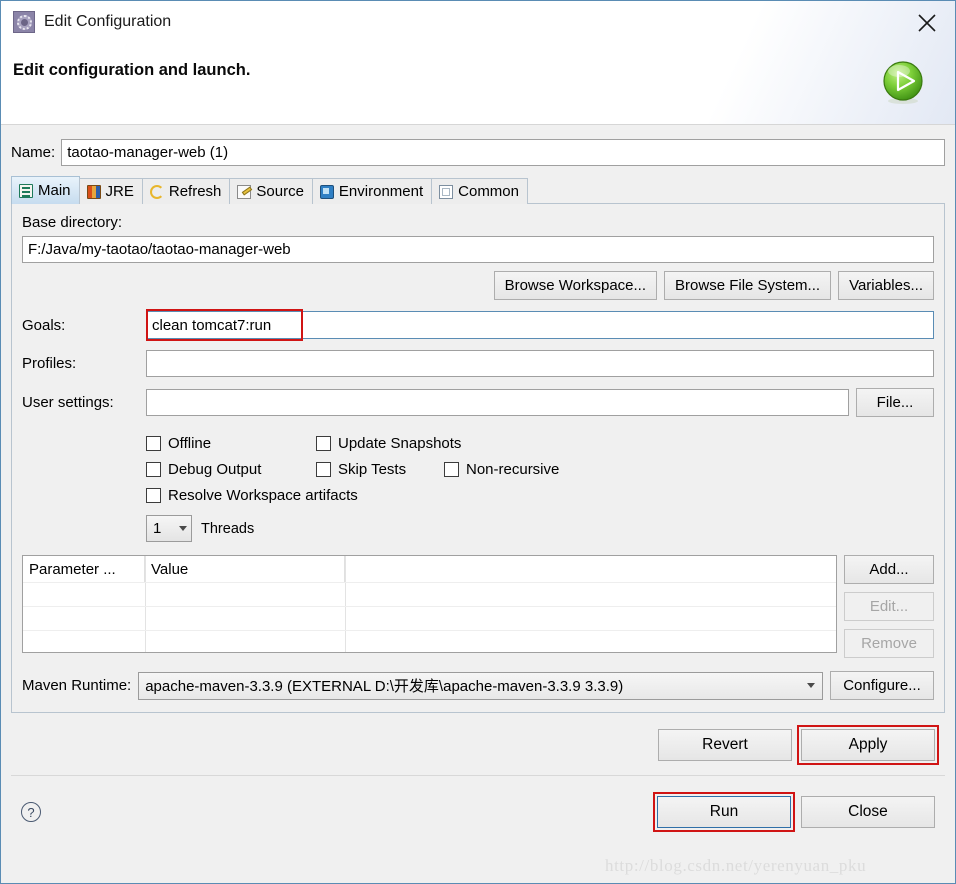 The height and width of the screenshot is (884, 956). Describe the element at coordinates (503, 152) in the screenshot. I see `name-input: taotao-manager-web (1)` at that location.